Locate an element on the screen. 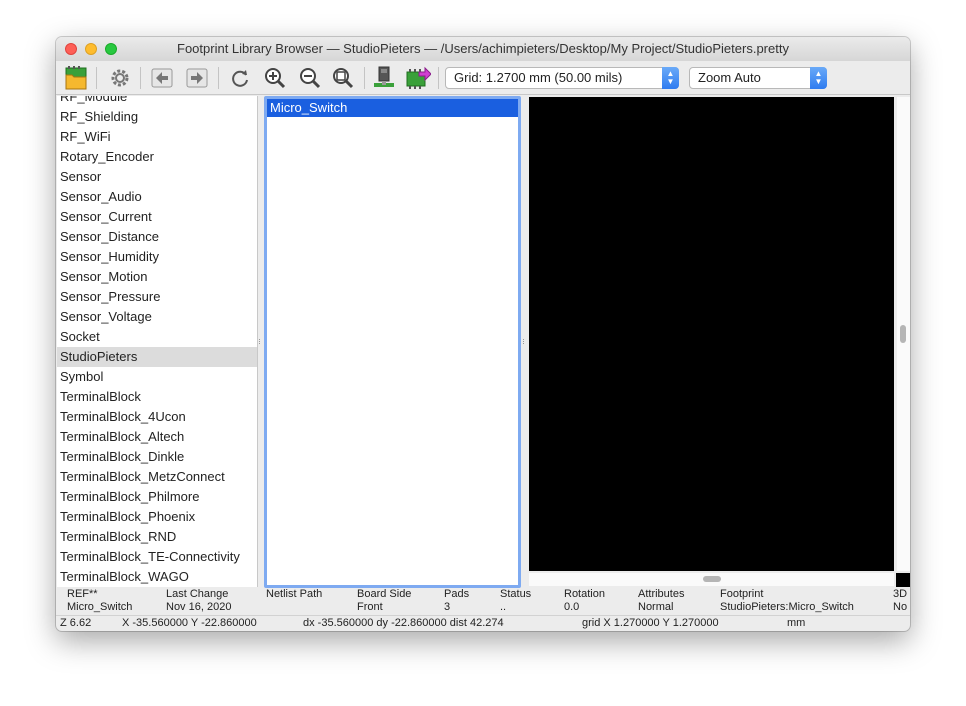  preferences-gear-icon is located at coordinates (120, 78).